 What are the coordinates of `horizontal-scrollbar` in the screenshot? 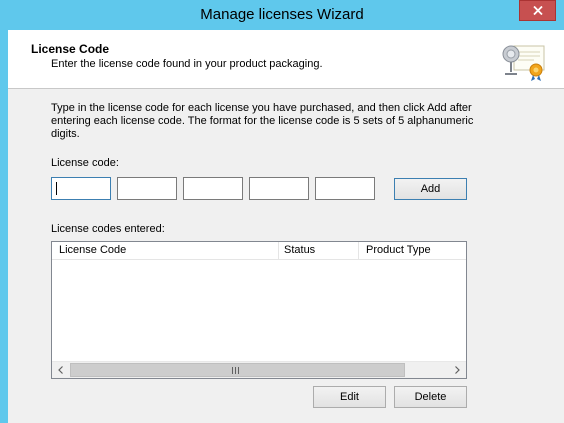 It's located at (259, 369).